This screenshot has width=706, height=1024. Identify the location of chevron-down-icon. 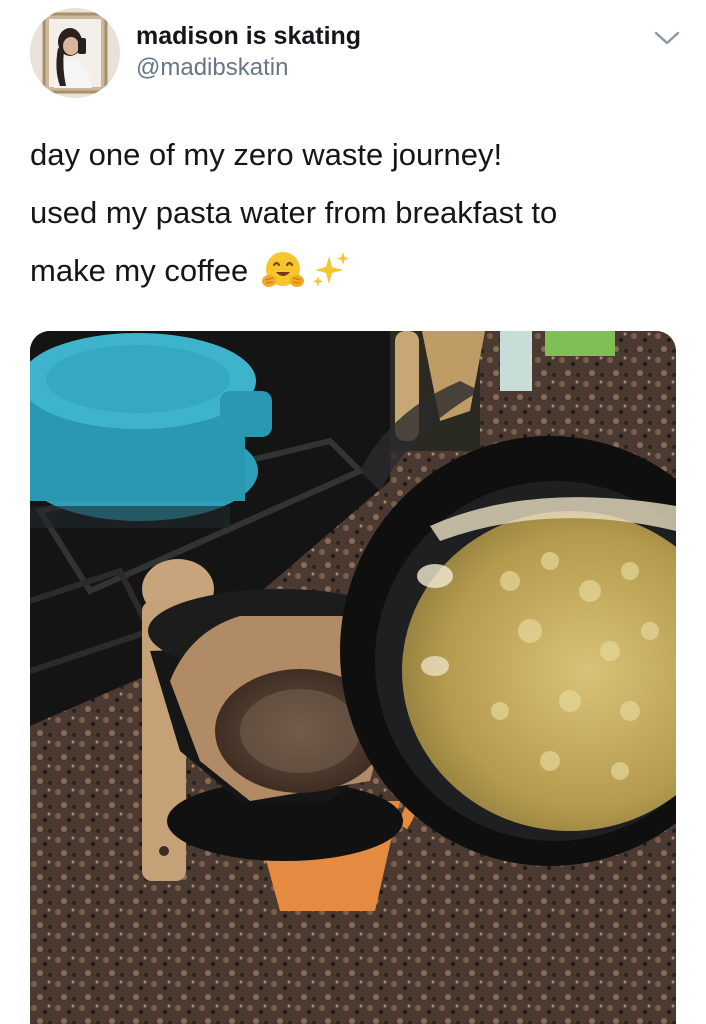
(667, 38).